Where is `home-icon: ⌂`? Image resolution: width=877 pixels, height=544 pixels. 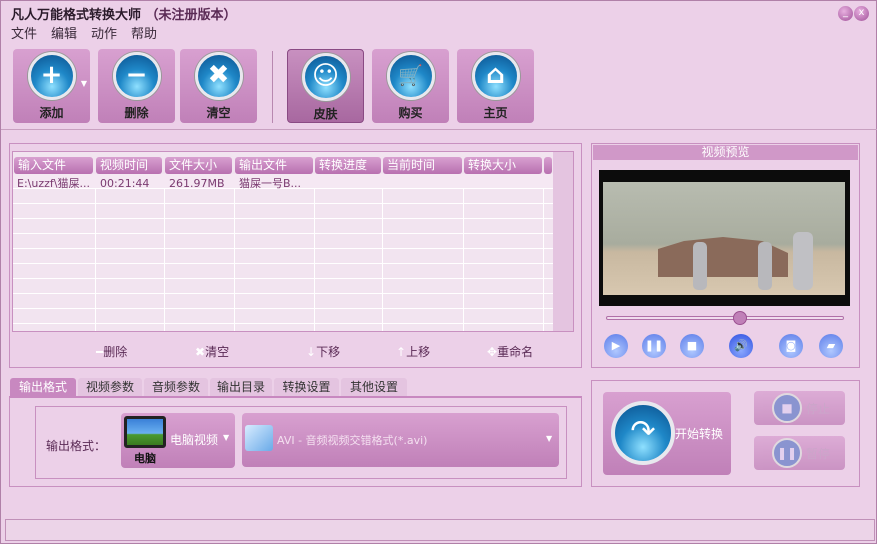
home-icon: ⌂ is located at coordinates (495, 76).